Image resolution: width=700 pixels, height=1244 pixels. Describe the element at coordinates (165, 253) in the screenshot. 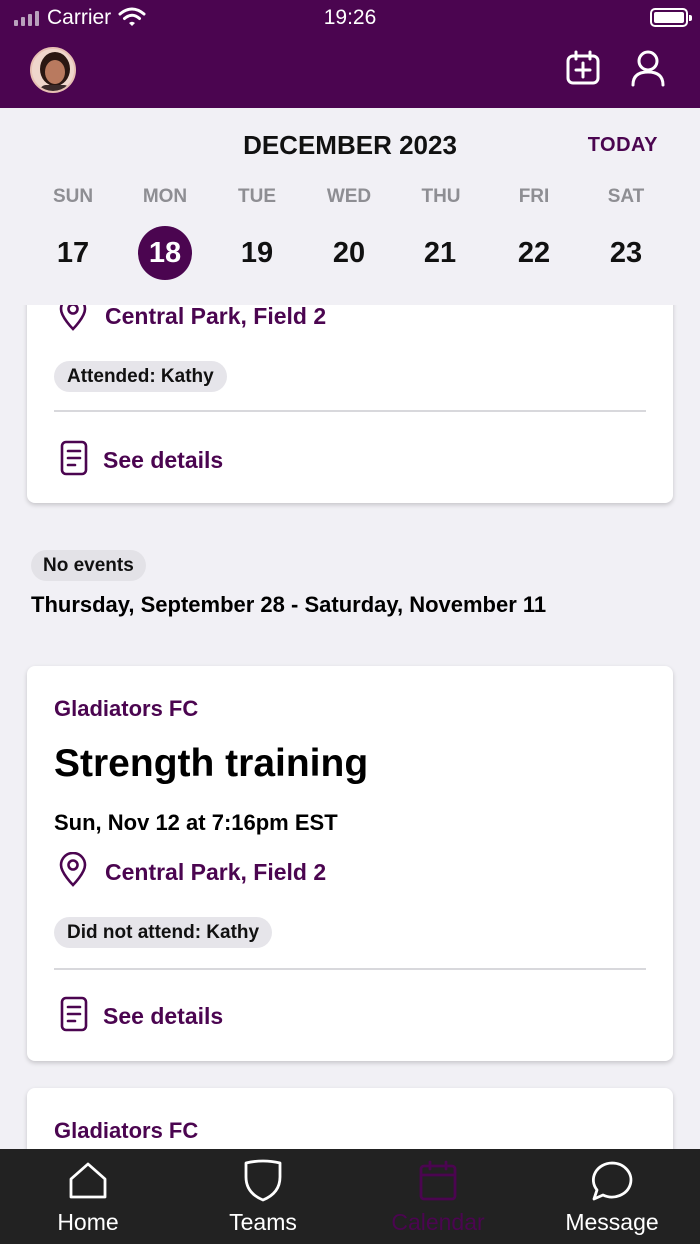

I see `date-cell-selected: 18` at that location.